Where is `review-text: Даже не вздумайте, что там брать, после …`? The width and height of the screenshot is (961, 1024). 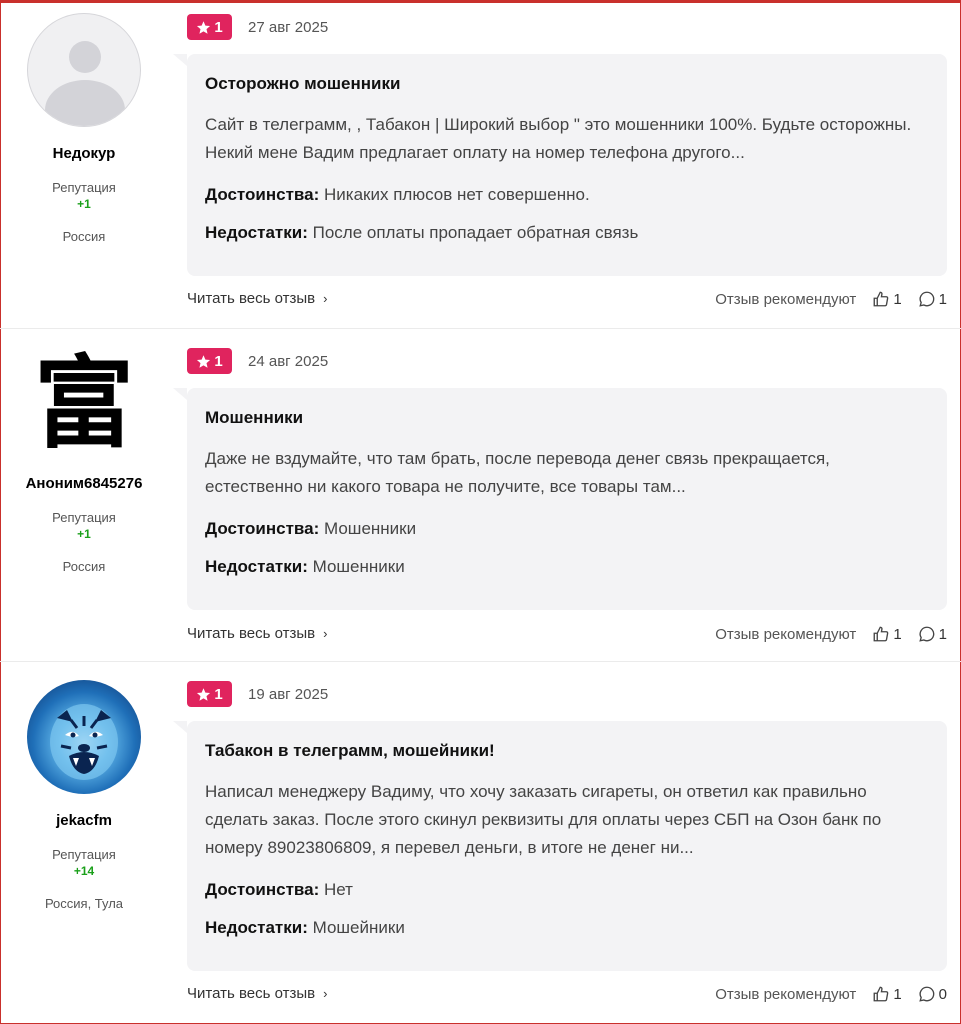 review-text: Даже не вздумайте, что там брать, после … is located at coordinates (517, 472).